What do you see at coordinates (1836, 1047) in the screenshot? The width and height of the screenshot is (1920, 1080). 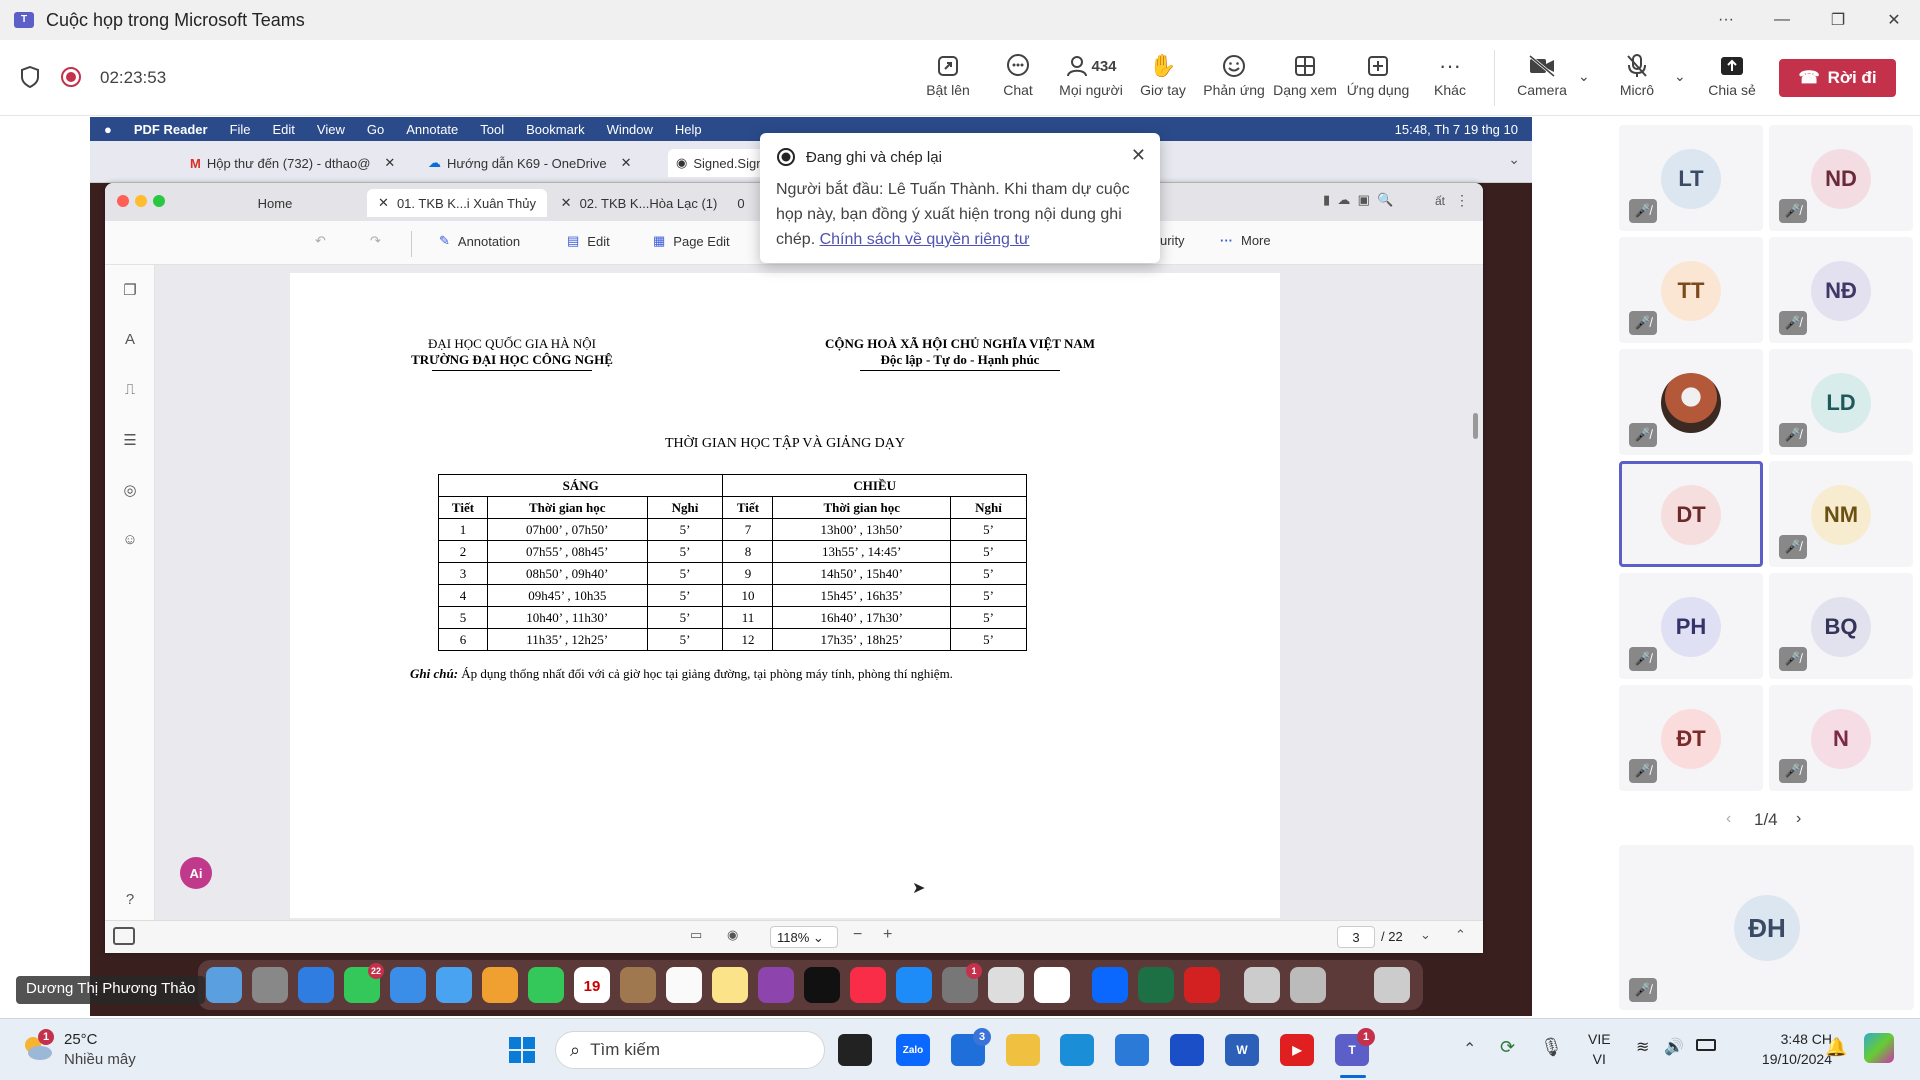 I see `notification-bell-icon: 🔔` at bounding box center [1836, 1047].